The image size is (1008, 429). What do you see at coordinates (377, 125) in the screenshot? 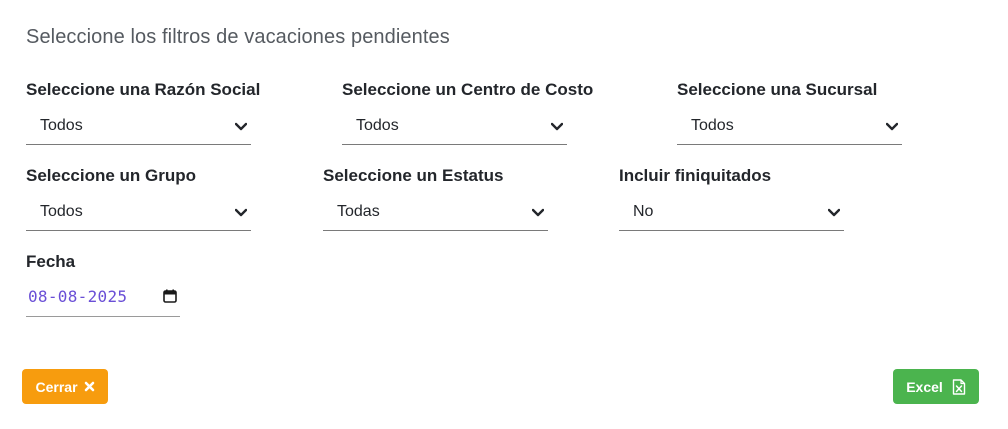
I see `centro-costo-value: Todos` at bounding box center [377, 125].